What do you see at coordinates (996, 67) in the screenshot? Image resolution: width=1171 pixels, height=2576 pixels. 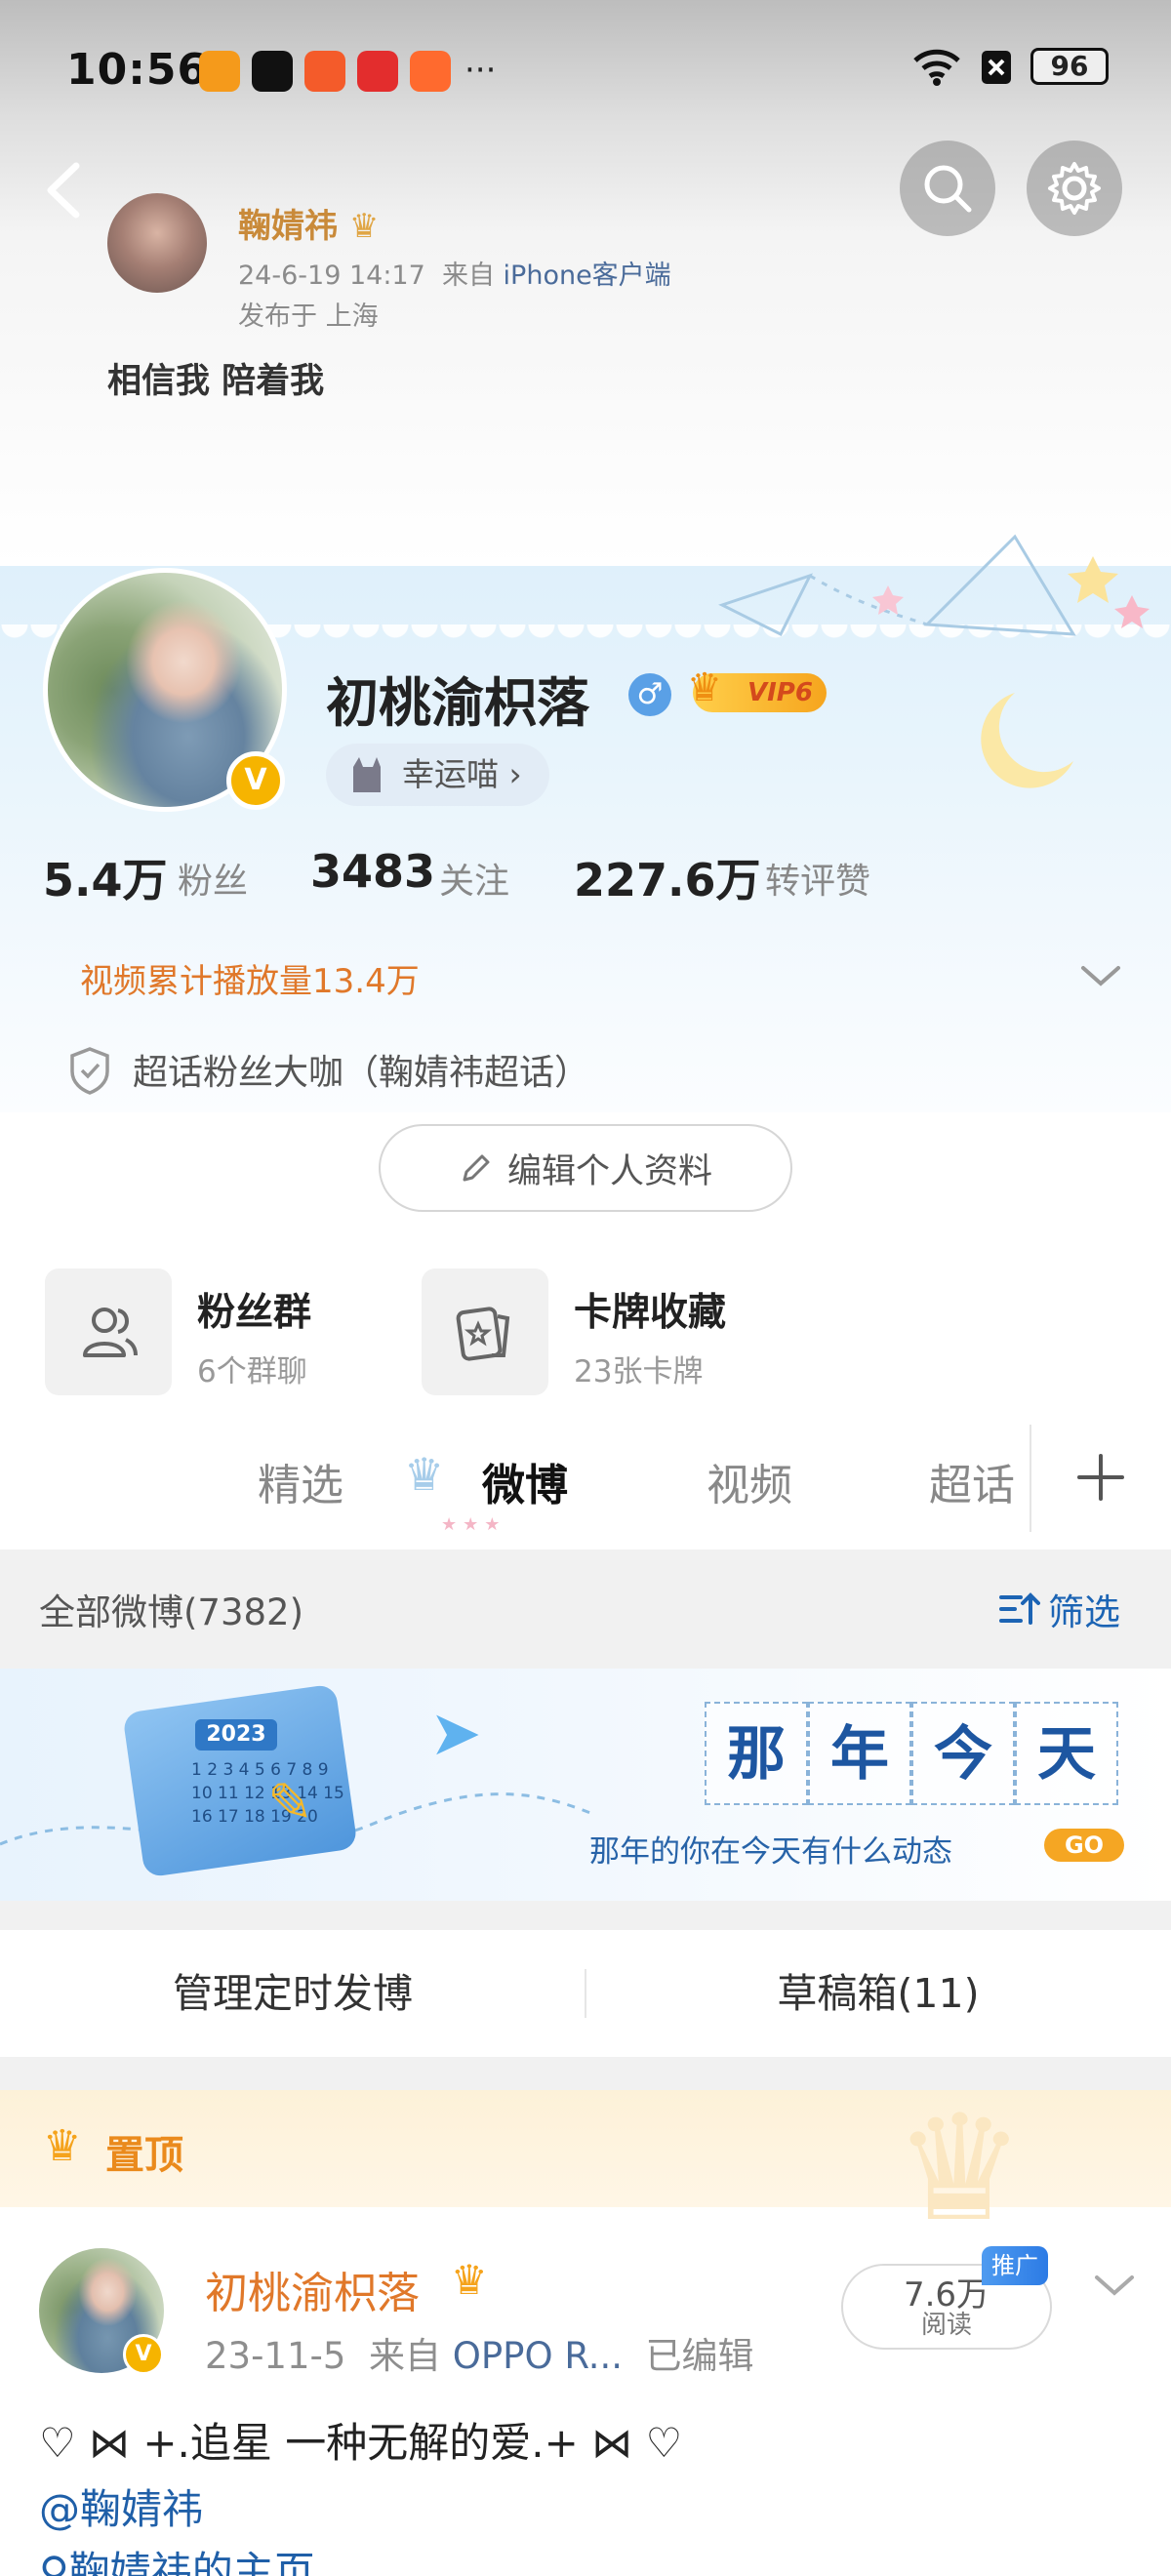 I see `no-sim-icon` at bounding box center [996, 67].